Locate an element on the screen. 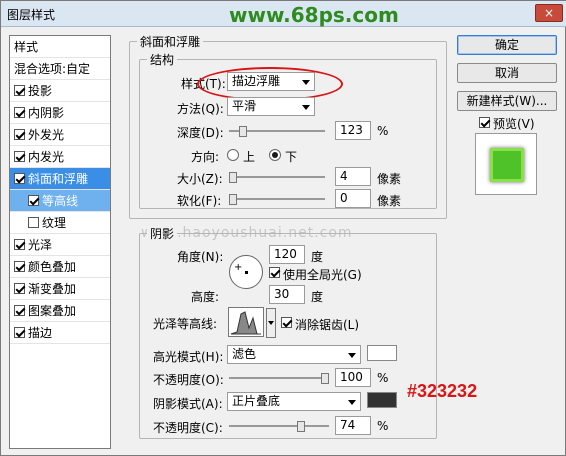 The image size is (566, 456). method-label: 方法(Q): is located at coordinates (200, 109).